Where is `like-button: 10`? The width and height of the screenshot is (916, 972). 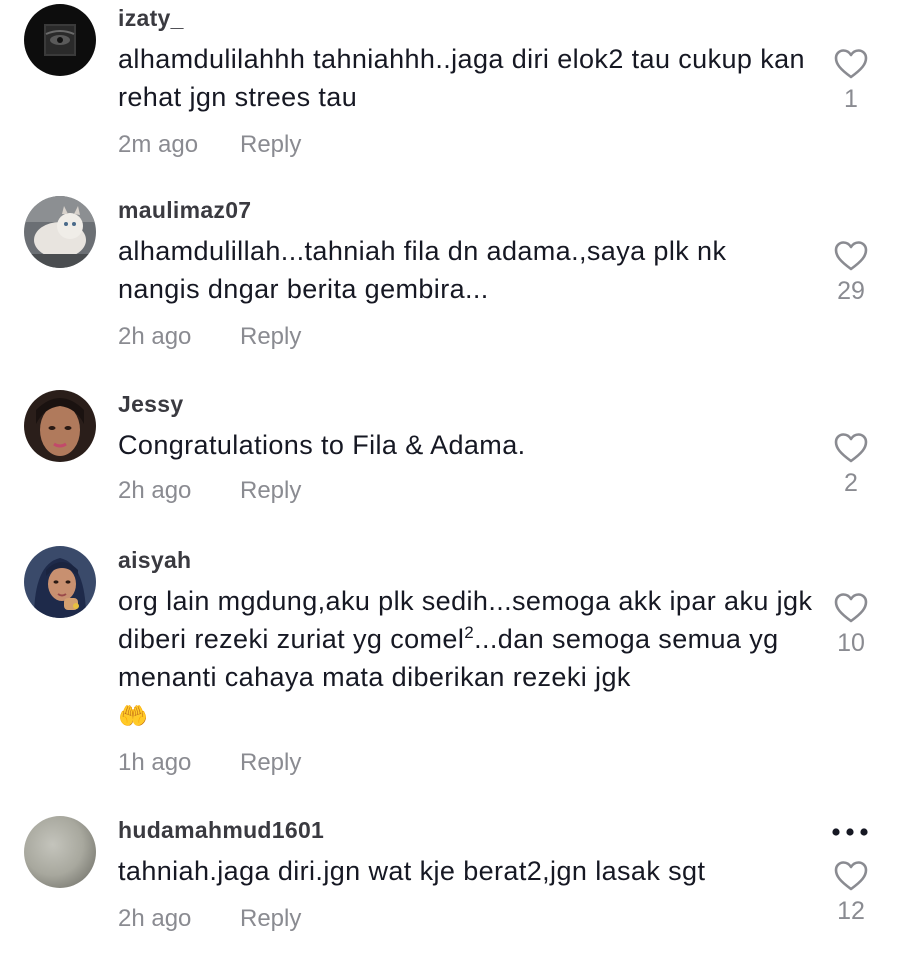
like-button: 10 is located at coordinates (851, 625).